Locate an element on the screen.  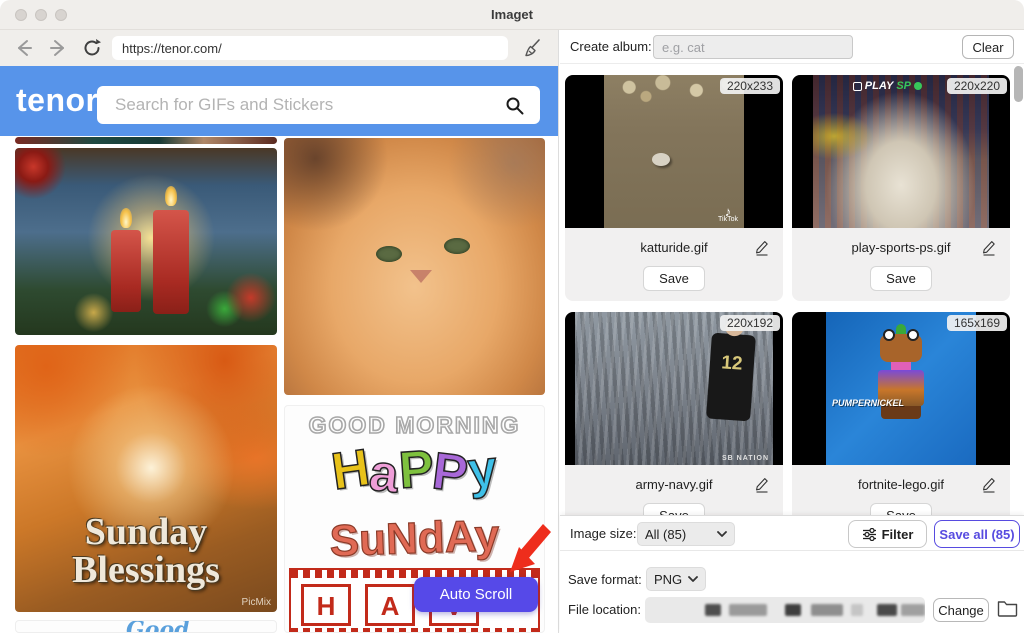
pumpernickel-caption: PUMPERNICKEL is located at coordinates (868, 403).